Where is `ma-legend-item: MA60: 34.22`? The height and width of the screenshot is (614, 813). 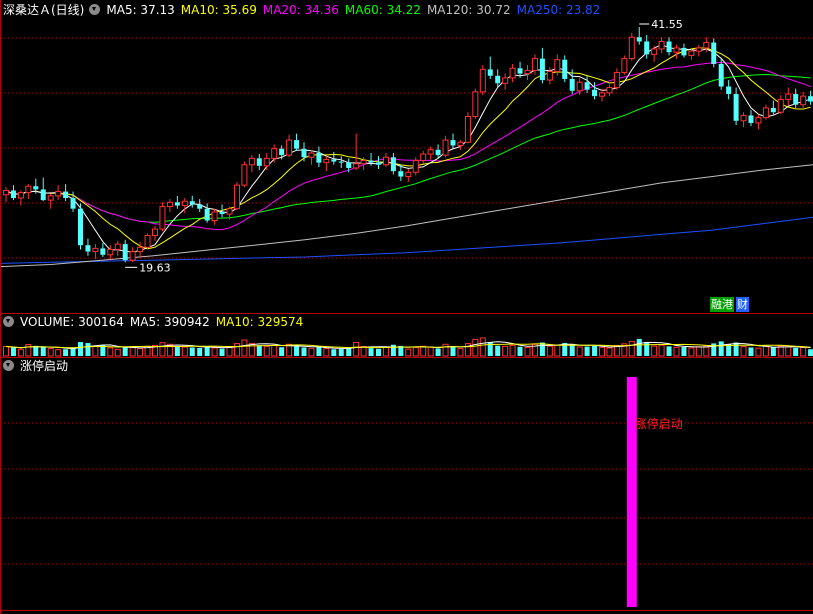
ma-legend-item: MA60: 34.22 is located at coordinates (382, 10).